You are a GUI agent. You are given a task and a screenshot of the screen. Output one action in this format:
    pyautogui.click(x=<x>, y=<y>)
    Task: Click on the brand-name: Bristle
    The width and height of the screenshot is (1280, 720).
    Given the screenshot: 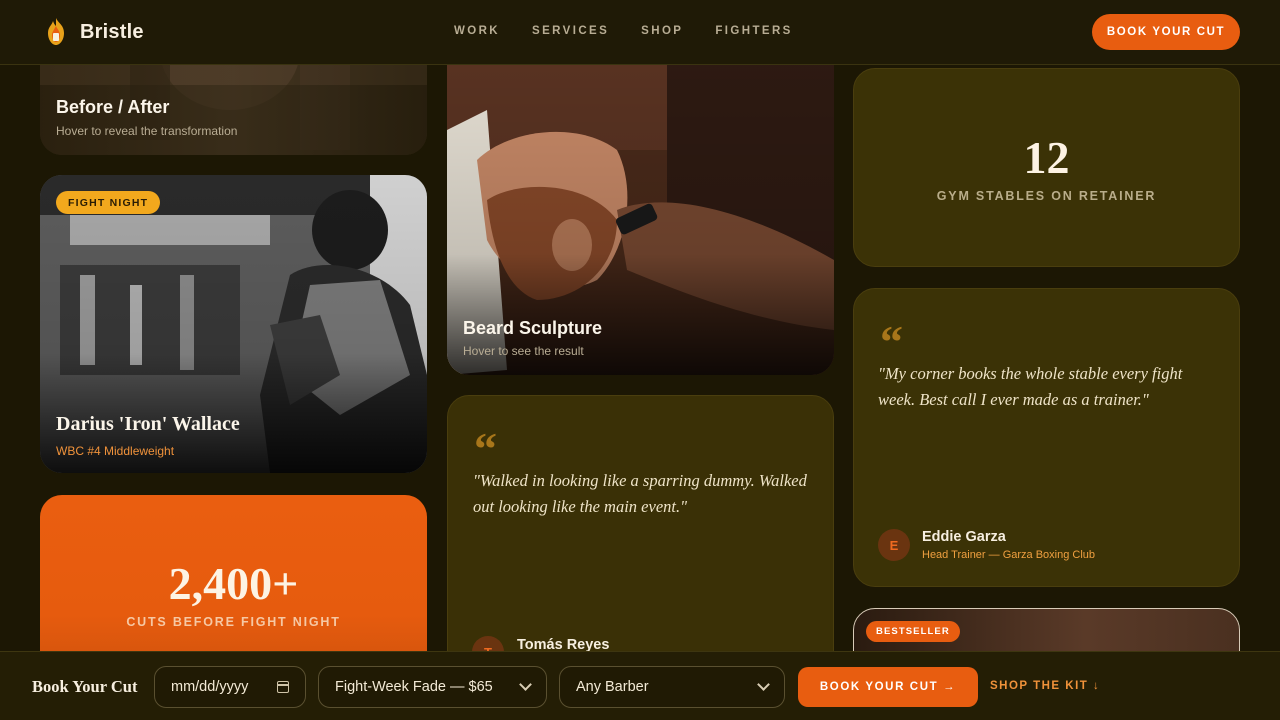 What is the action you would take?
    pyautogui.click(x=112, y=31)
    